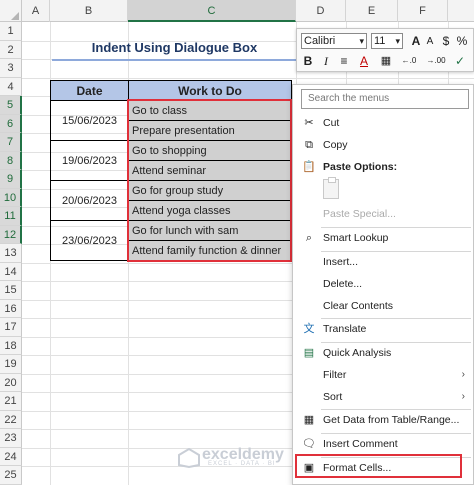 This screenshot has width=474, height=485. What do you see at coordinates (309, 167) in the screenshot?
I see `clipboard-icon: 📋` at bounding box center [309, 167].